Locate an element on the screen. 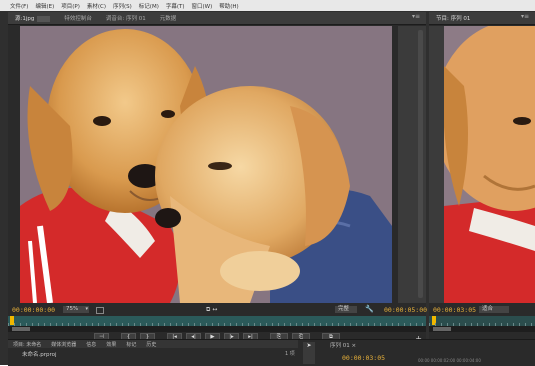 The image size is (535, 366). panel-menu-icon: ▾≡ is located at coordinates (416, 16).